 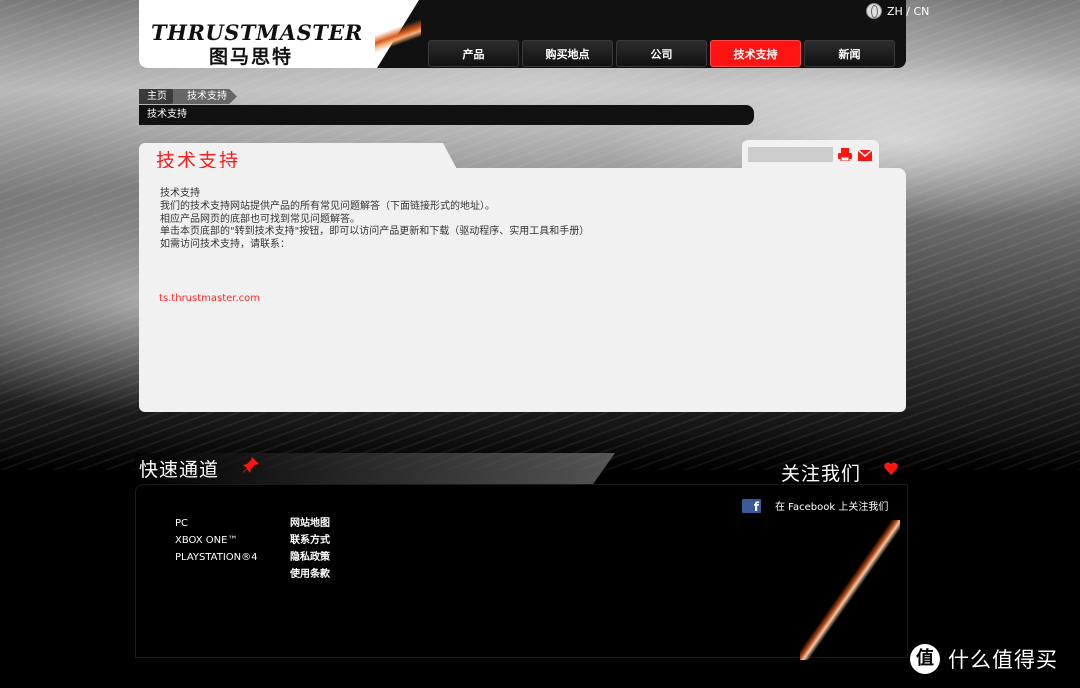 I want to click on heart-icon, so click(x=891, y=468).